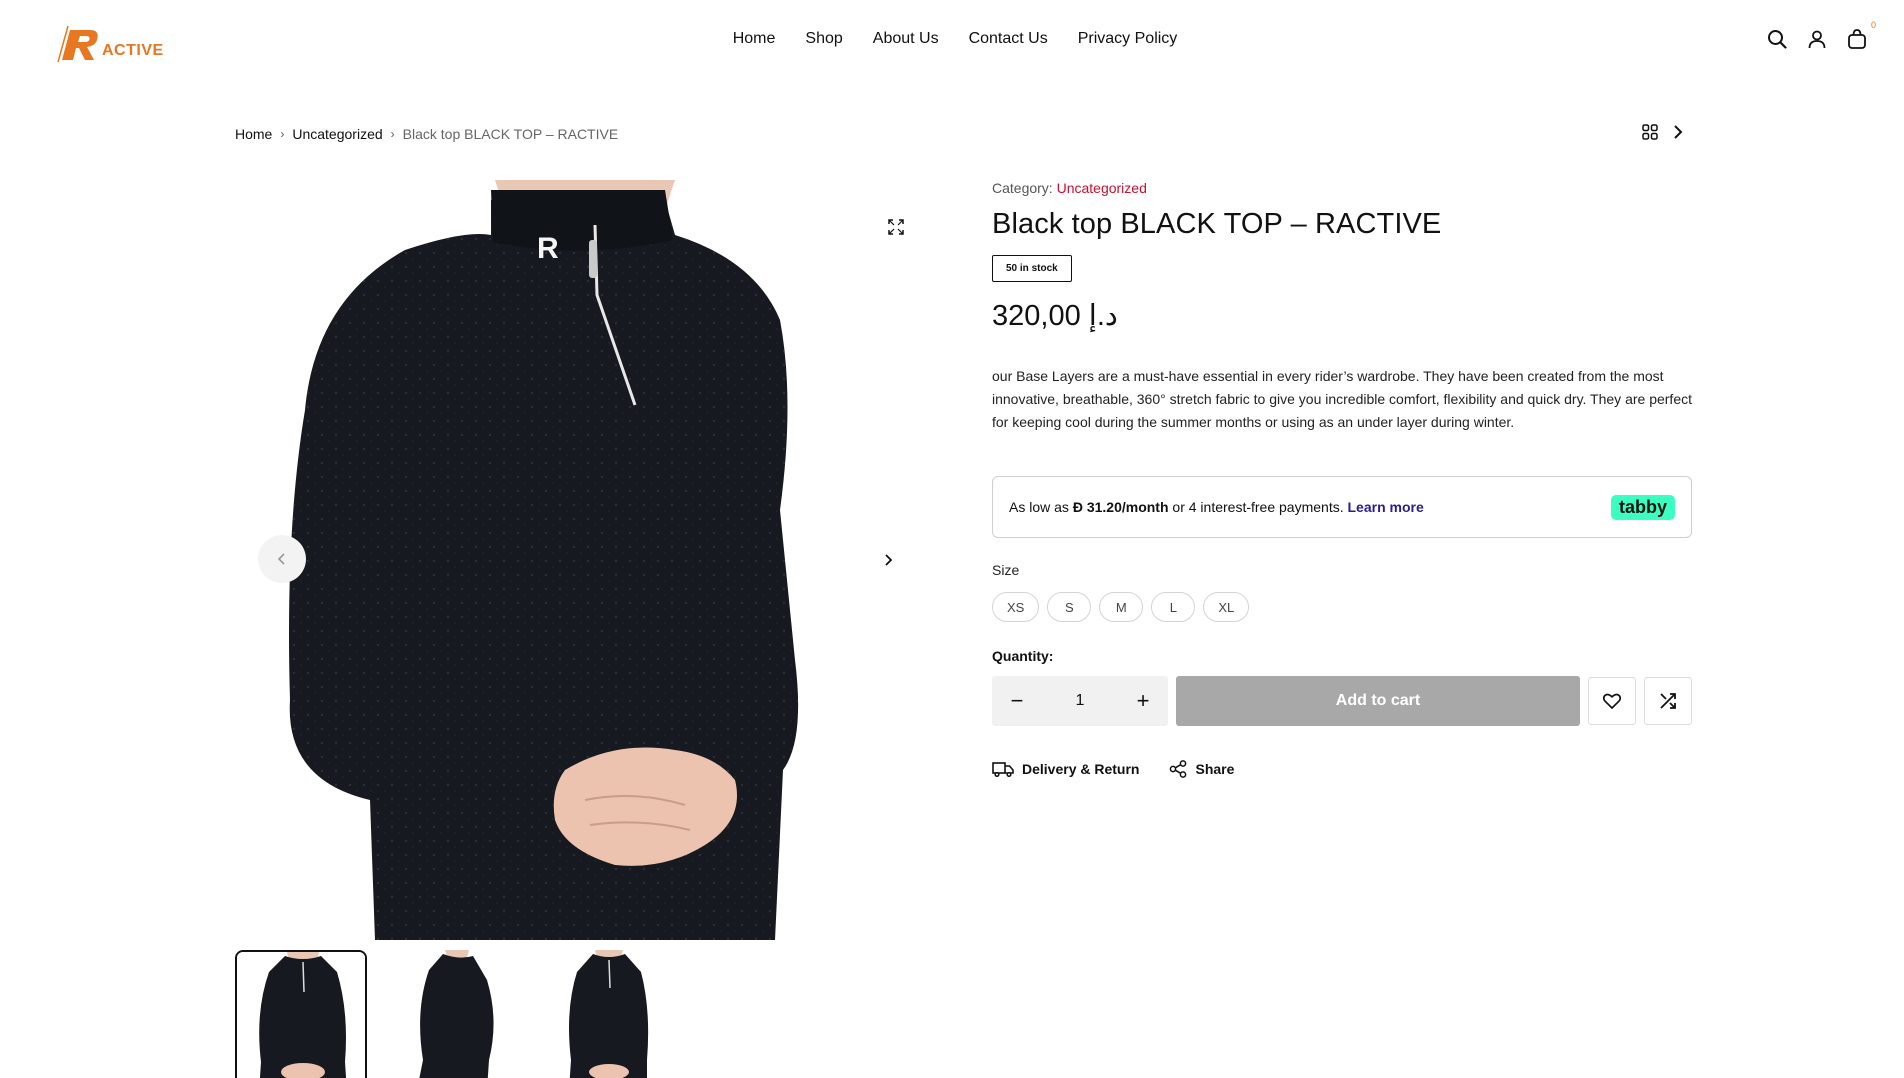  I want to click on share-icon, so click(1178, 769).